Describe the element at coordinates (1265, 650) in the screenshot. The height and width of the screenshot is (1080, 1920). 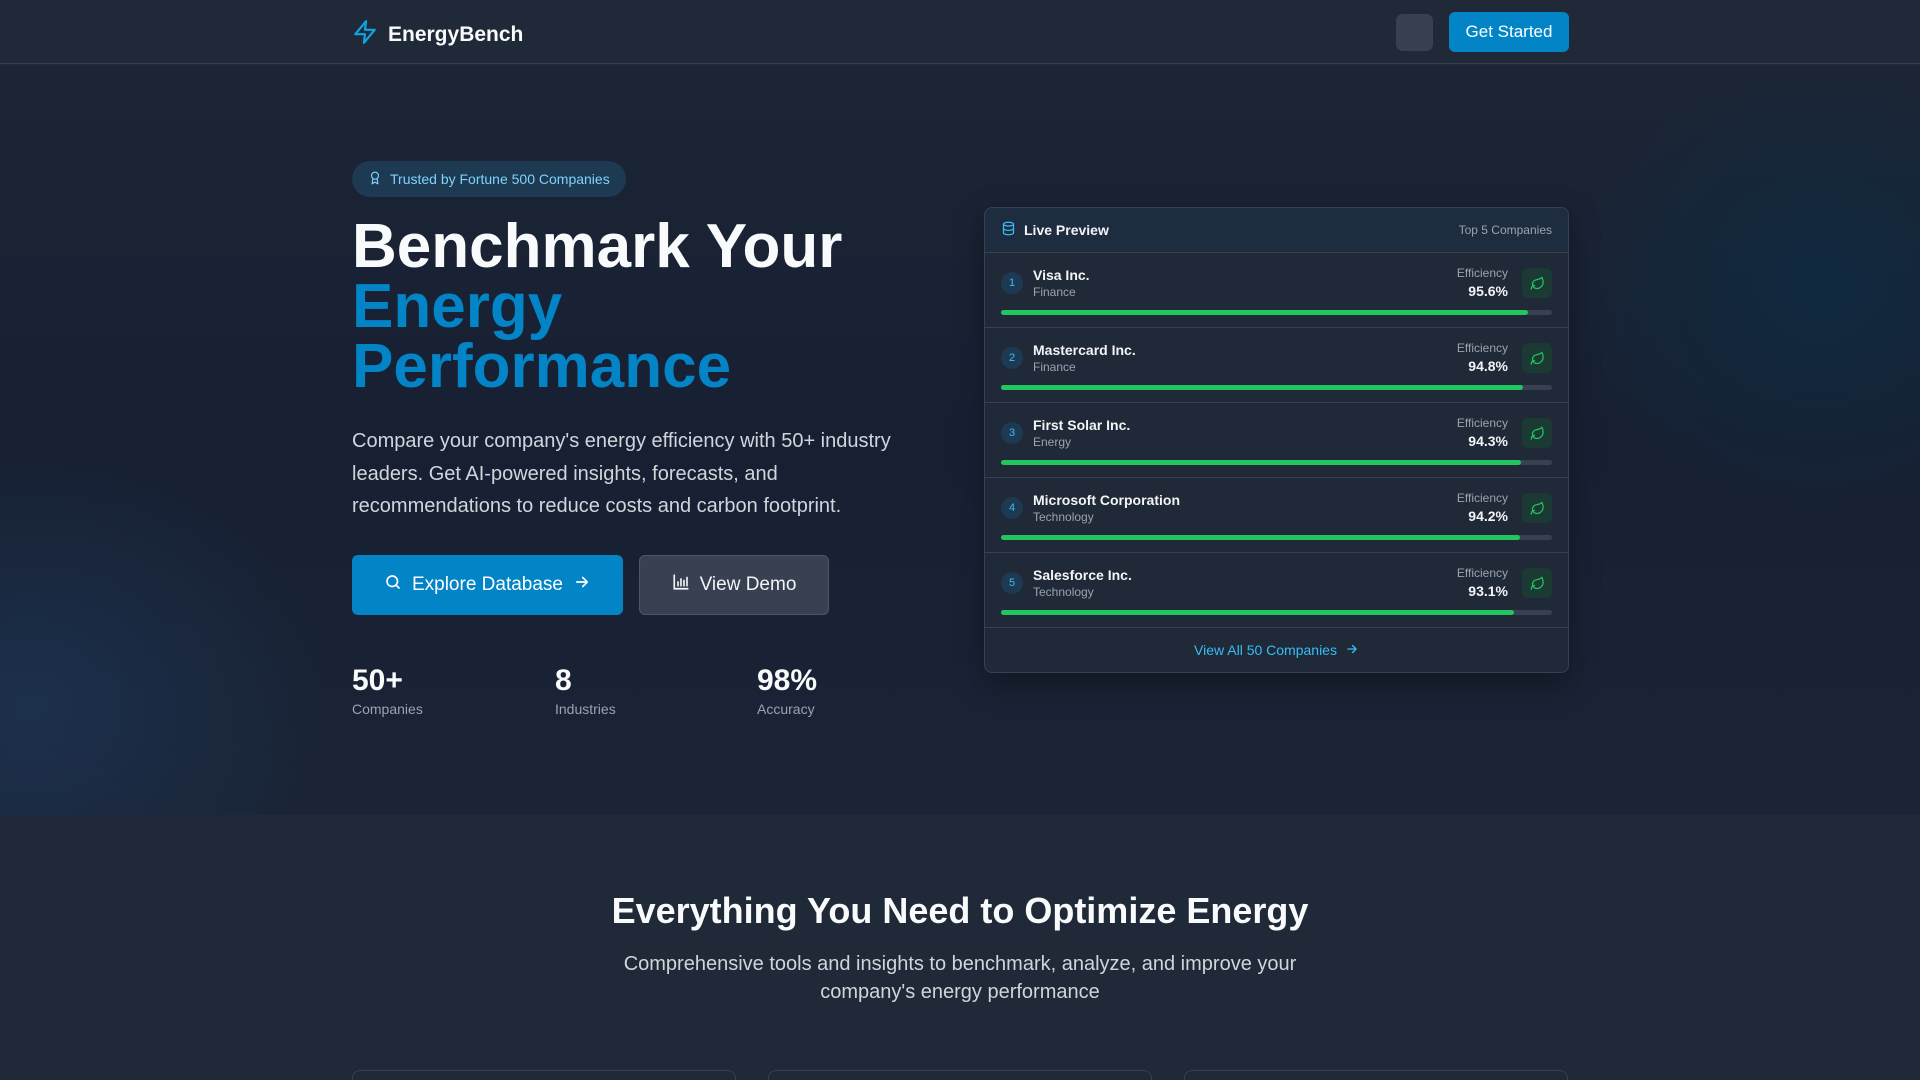
I see `view-all-label: View All 50 Companies` at that location.